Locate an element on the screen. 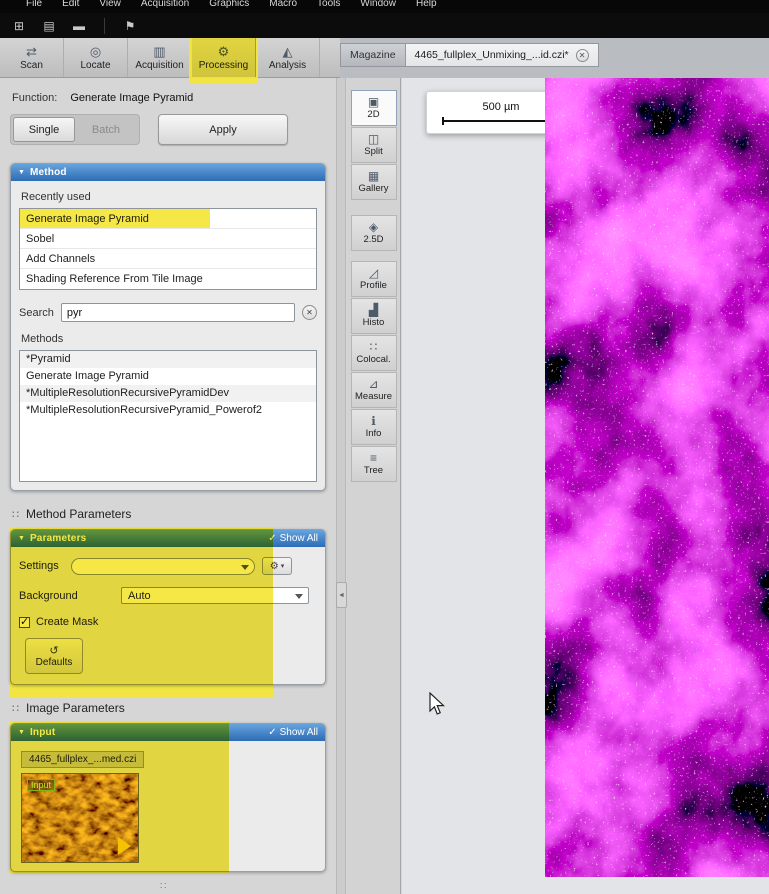  show-all-toggle-input: ✓ Show All is located at coordinates (293, 732).